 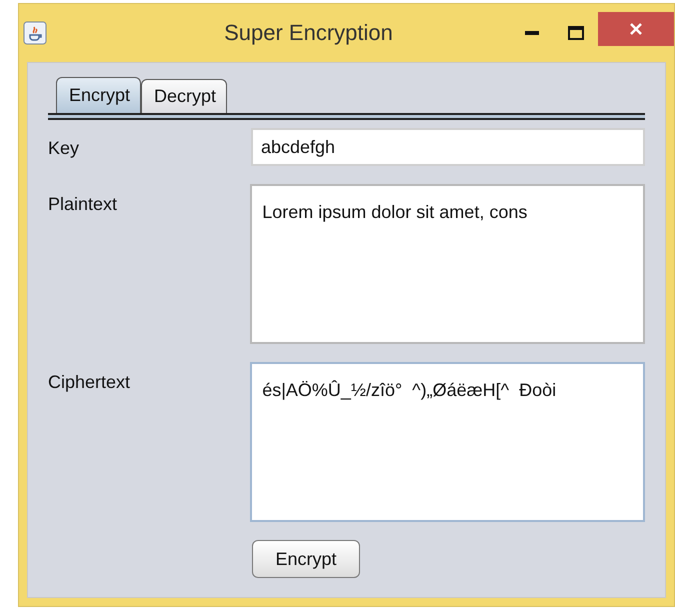 I want to click on encrypt-button: Encrypt, so click(x=306, y=559).